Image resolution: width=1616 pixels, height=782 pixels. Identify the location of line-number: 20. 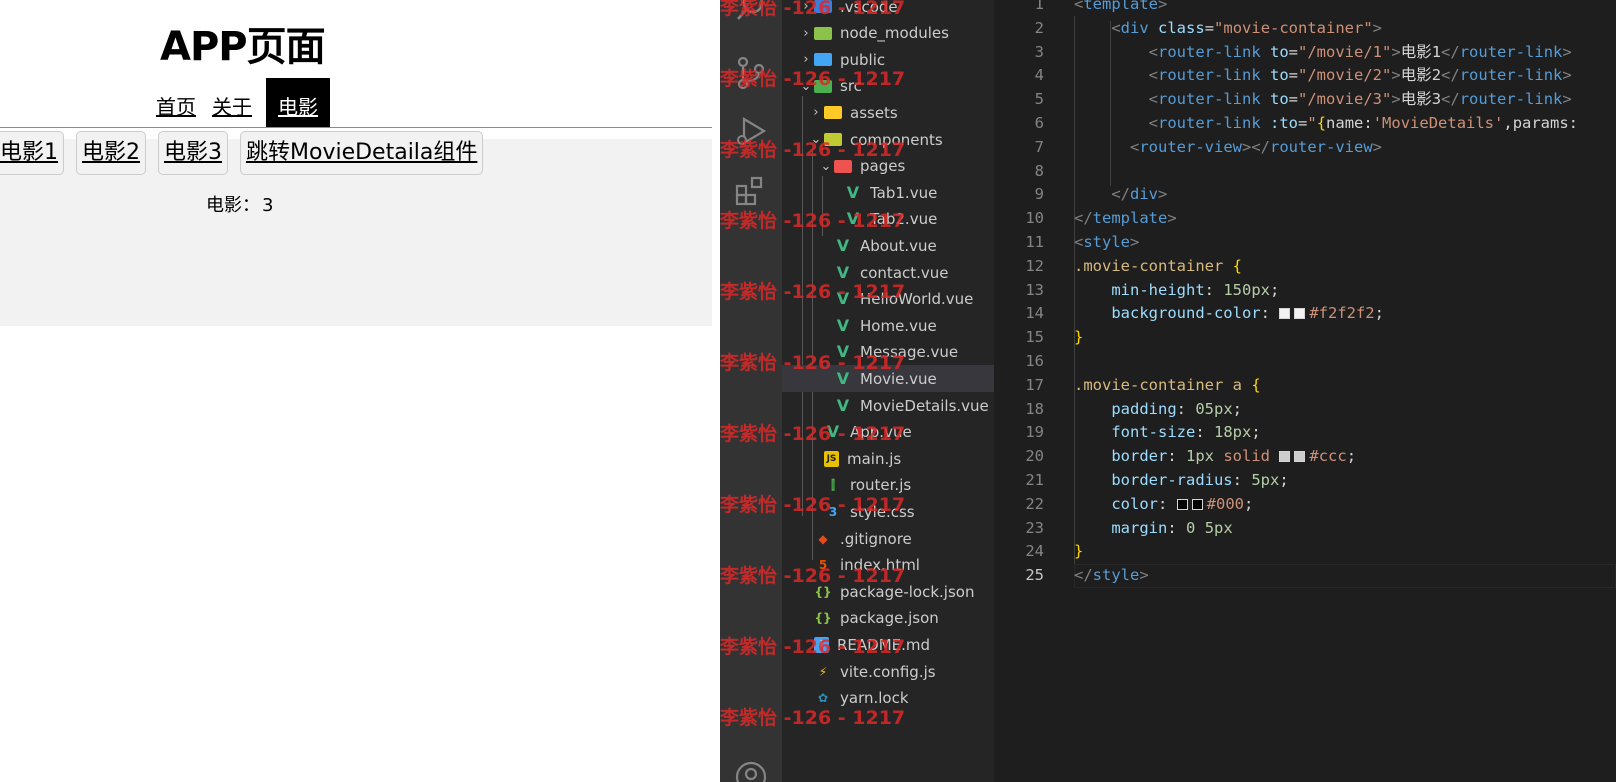
(1034, 456).